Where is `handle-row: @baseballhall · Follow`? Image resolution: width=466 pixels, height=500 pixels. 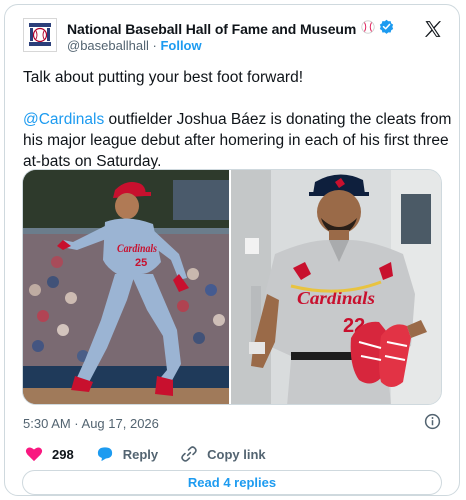 handle-row: @baseballhall · Follow is located at coordinates (134, 45).